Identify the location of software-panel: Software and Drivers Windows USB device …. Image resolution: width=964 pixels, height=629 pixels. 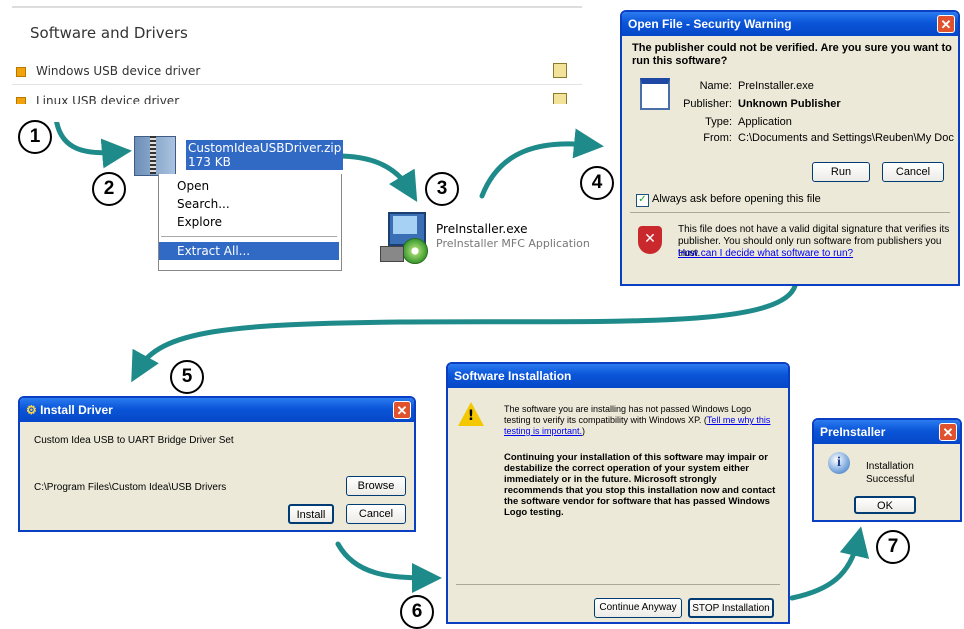
(300, 57).